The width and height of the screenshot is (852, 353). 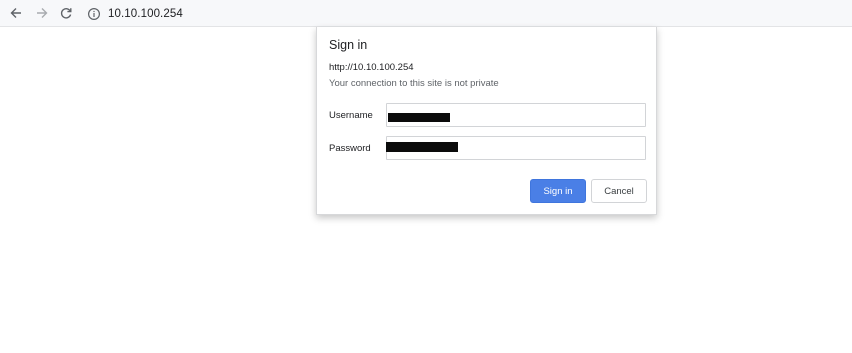 What do you see at coordinates (466, 13) in the screenshot?
I see `address-bar: 10.10.100.254` at bounding box center [466, 13].